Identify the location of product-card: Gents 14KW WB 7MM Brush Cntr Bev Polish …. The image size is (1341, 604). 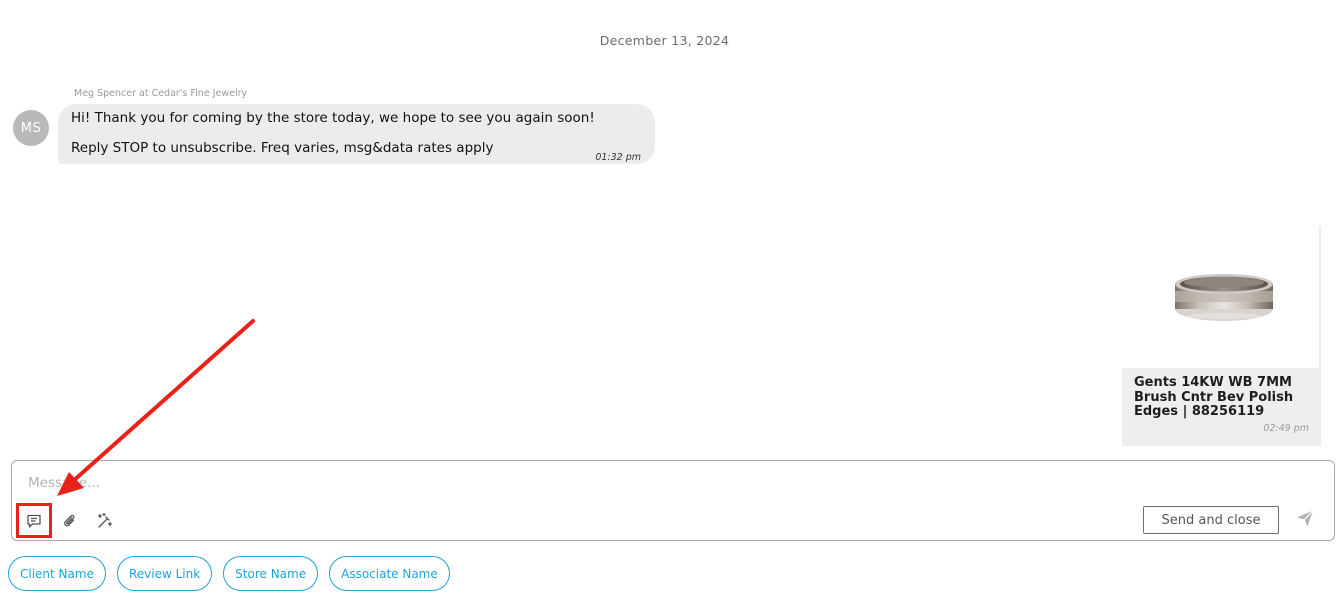
(1221, 336).